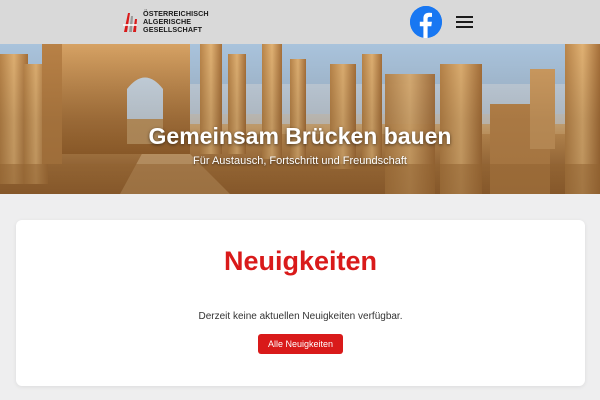 This screenshot has height=400, width=600. What do you see at coordinates (300, 136) in the screenshot?
I see `hero-title: Gemeinsam Brücken bauen` at bounding box center [300, 136].